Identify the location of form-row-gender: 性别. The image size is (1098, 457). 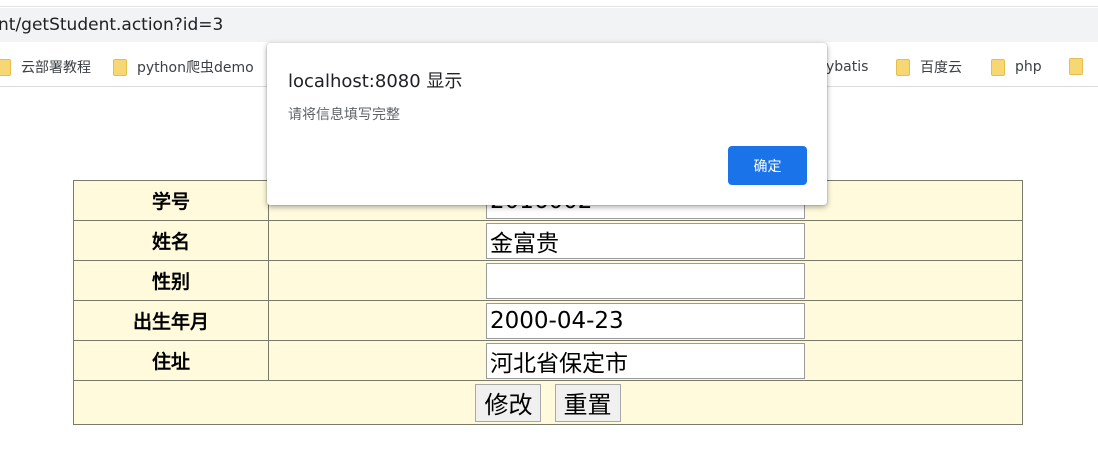
(548, 280).